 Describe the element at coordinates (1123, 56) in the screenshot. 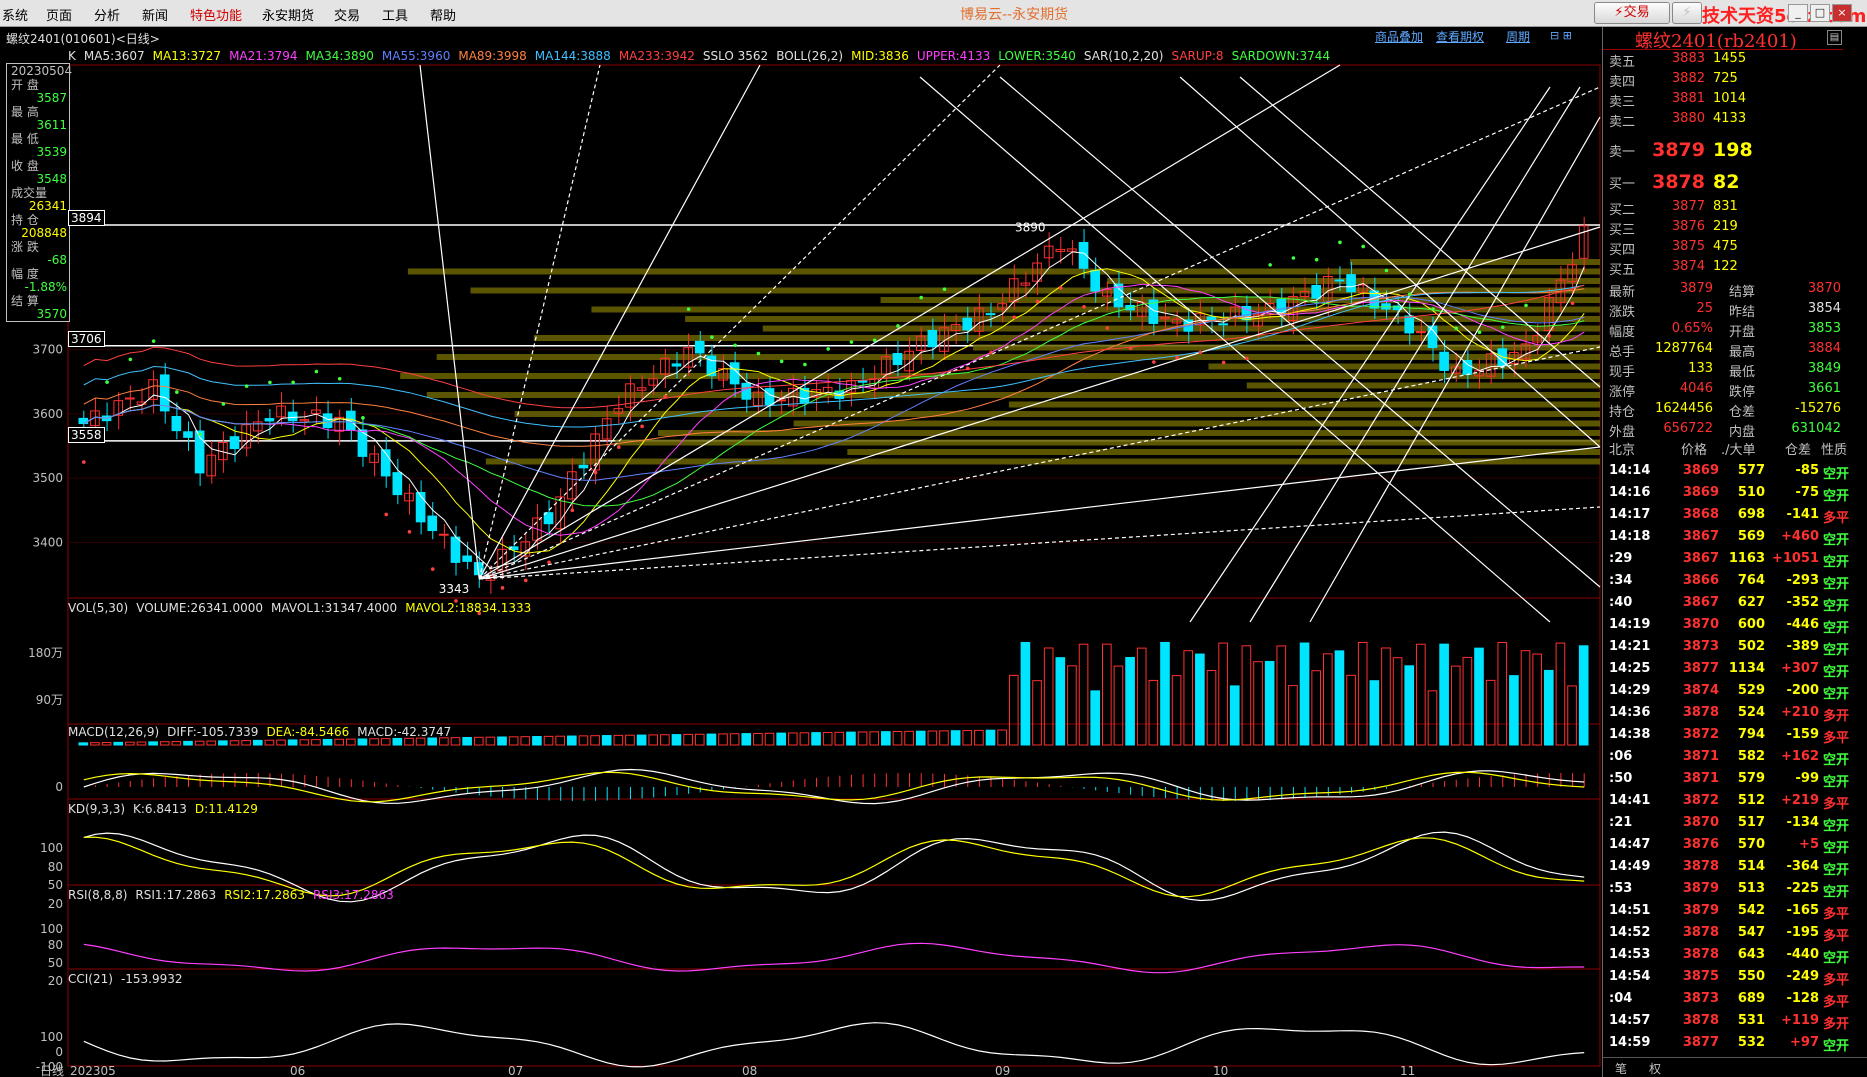

I see `ma_indicators-label: SAR(10,2,20)` at that location.